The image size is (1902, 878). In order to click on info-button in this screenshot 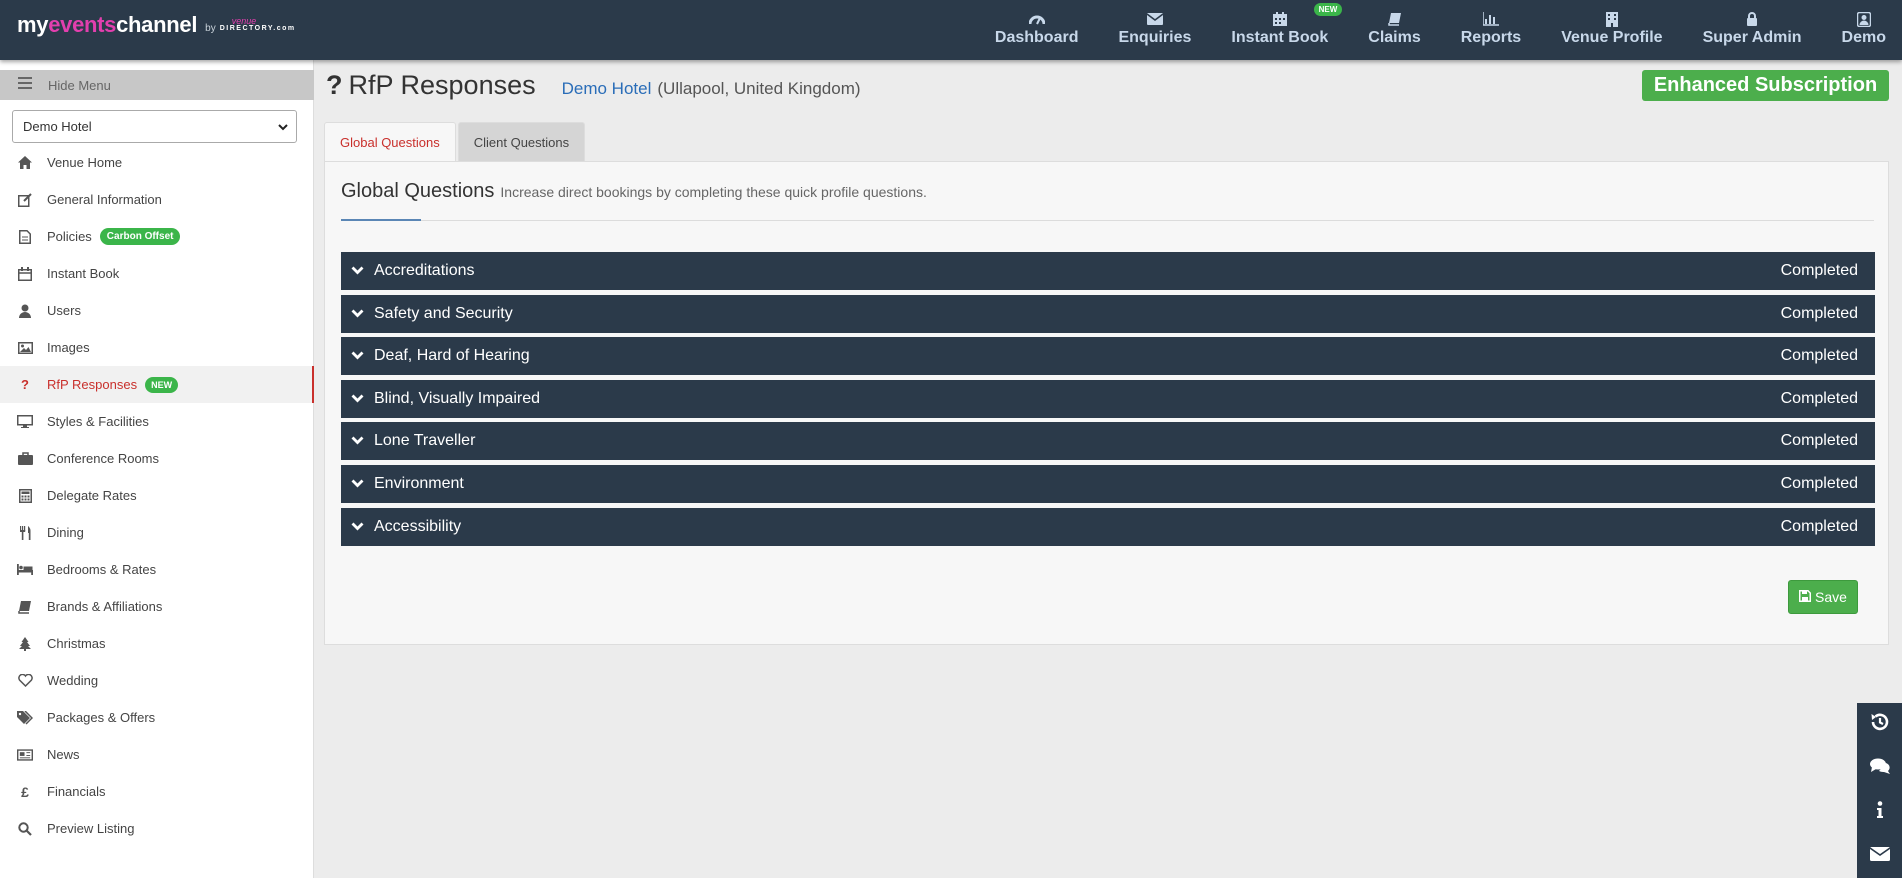, I will do `click(1879, 813)`.